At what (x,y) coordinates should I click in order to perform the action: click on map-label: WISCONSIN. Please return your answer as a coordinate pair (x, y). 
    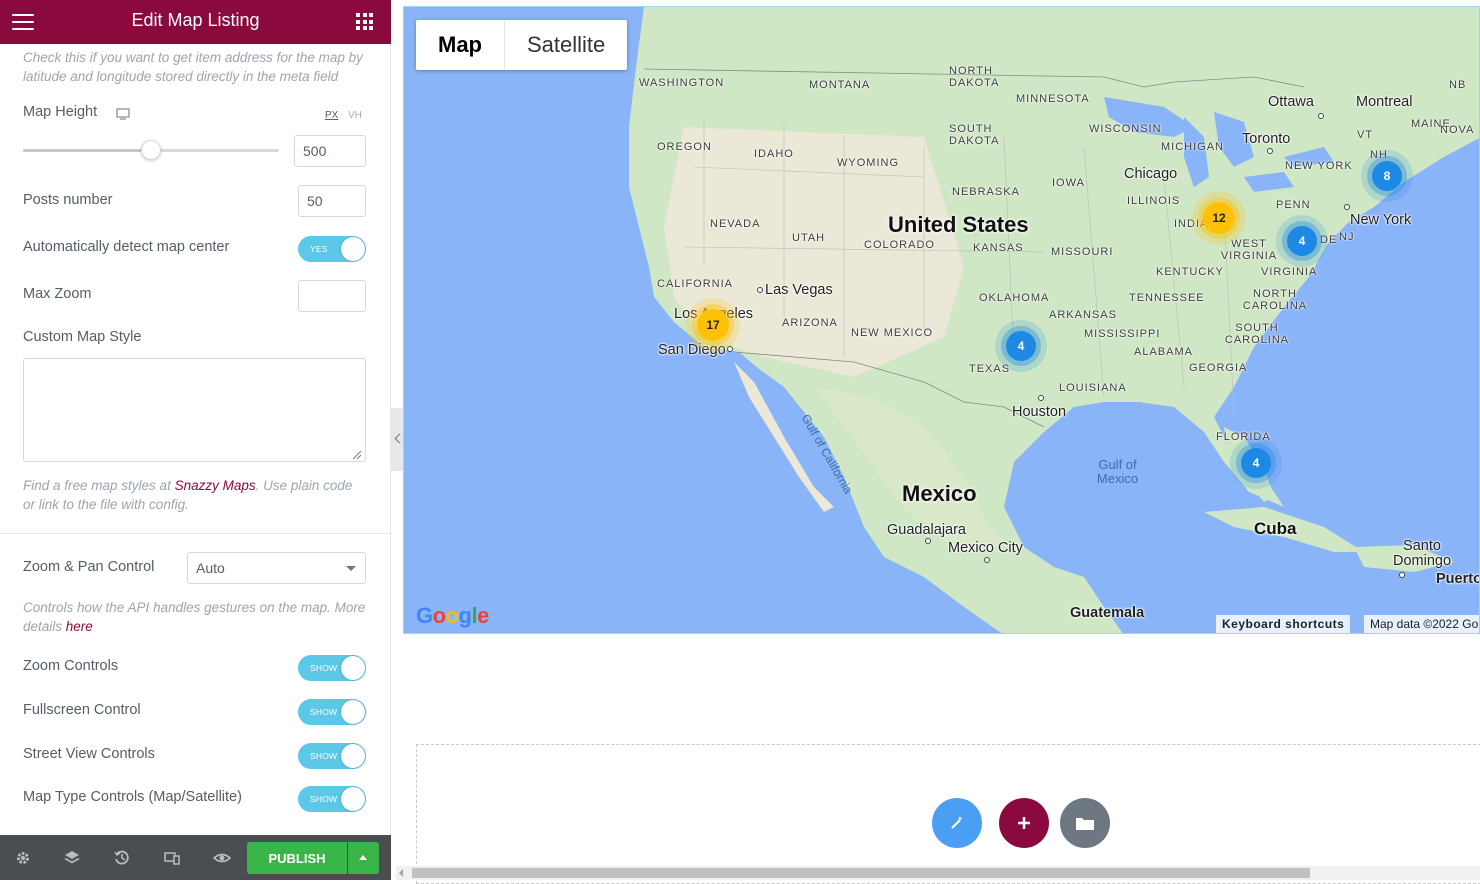
    Looking at the image, I should click on (1125, 129).